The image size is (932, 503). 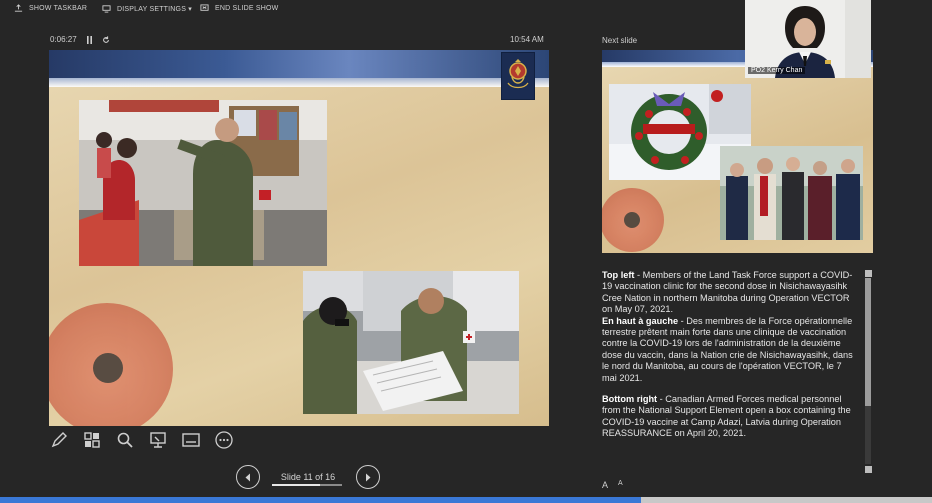 I want to click on end-slide-show-button: END SLIDE SHOW, so click(x=239, y=8).